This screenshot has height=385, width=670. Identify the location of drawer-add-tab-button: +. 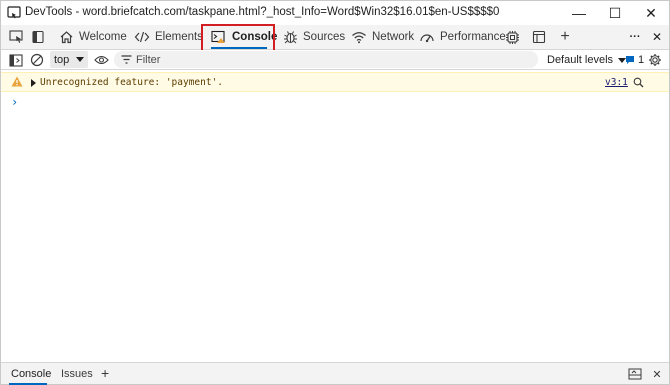
(105, 373).